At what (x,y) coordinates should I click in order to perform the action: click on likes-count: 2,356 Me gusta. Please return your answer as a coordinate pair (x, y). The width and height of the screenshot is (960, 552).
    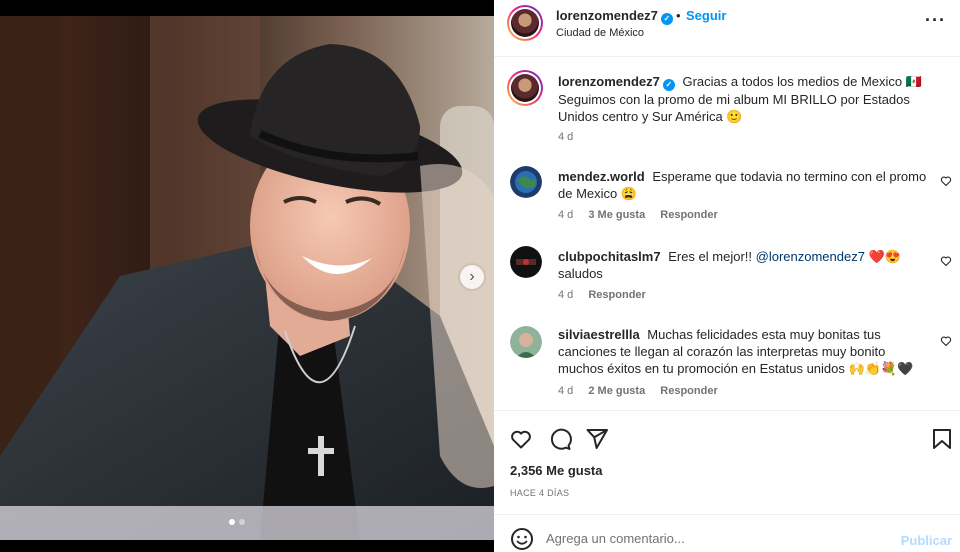
    Looking at the image, I should click on (556, 470).